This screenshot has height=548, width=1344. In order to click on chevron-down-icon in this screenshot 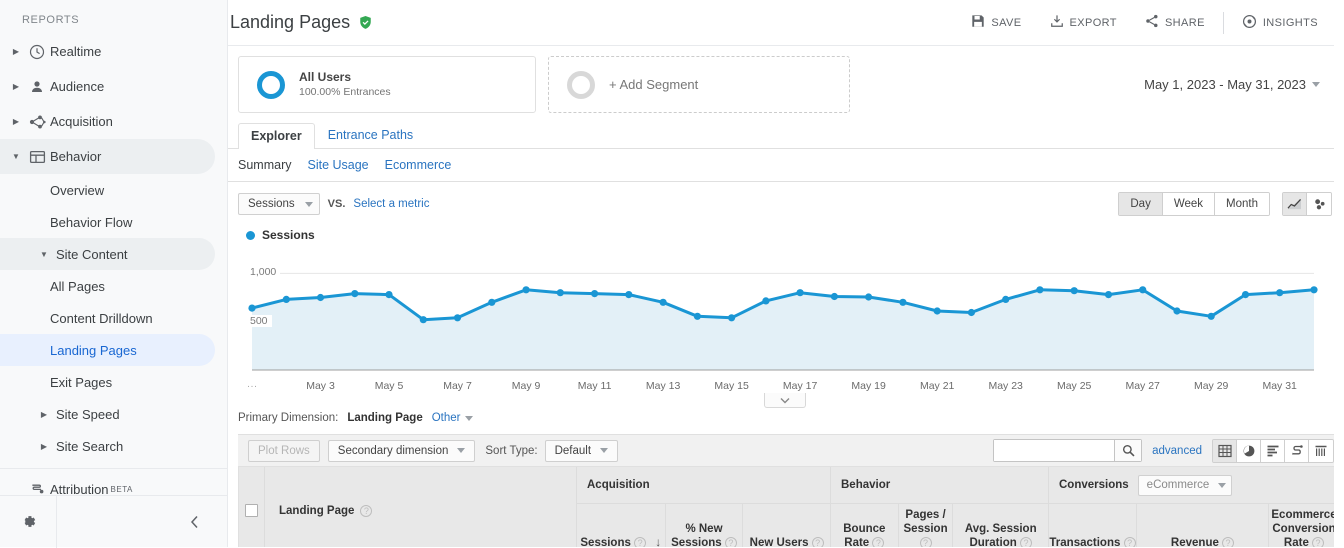, I will do `click(785, 400)`.